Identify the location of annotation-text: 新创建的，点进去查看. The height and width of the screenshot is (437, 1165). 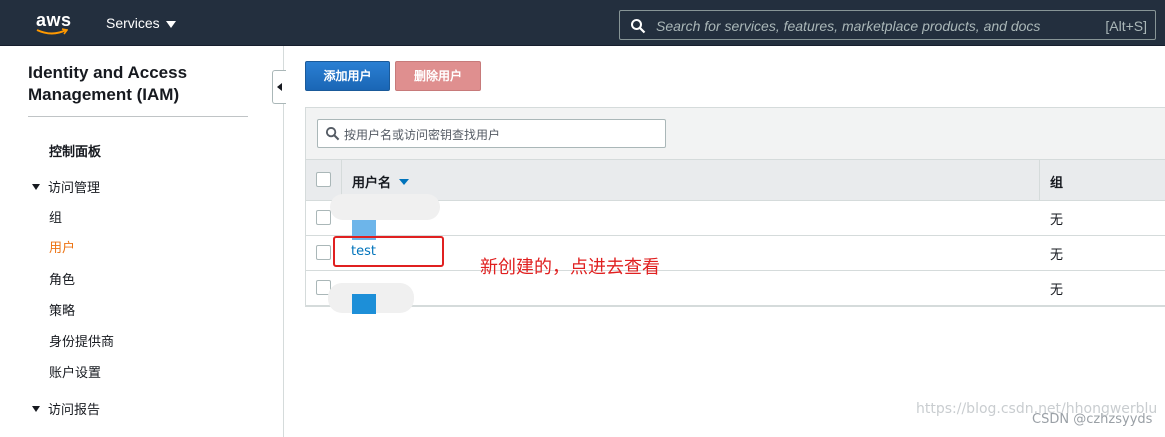
(570, 267).